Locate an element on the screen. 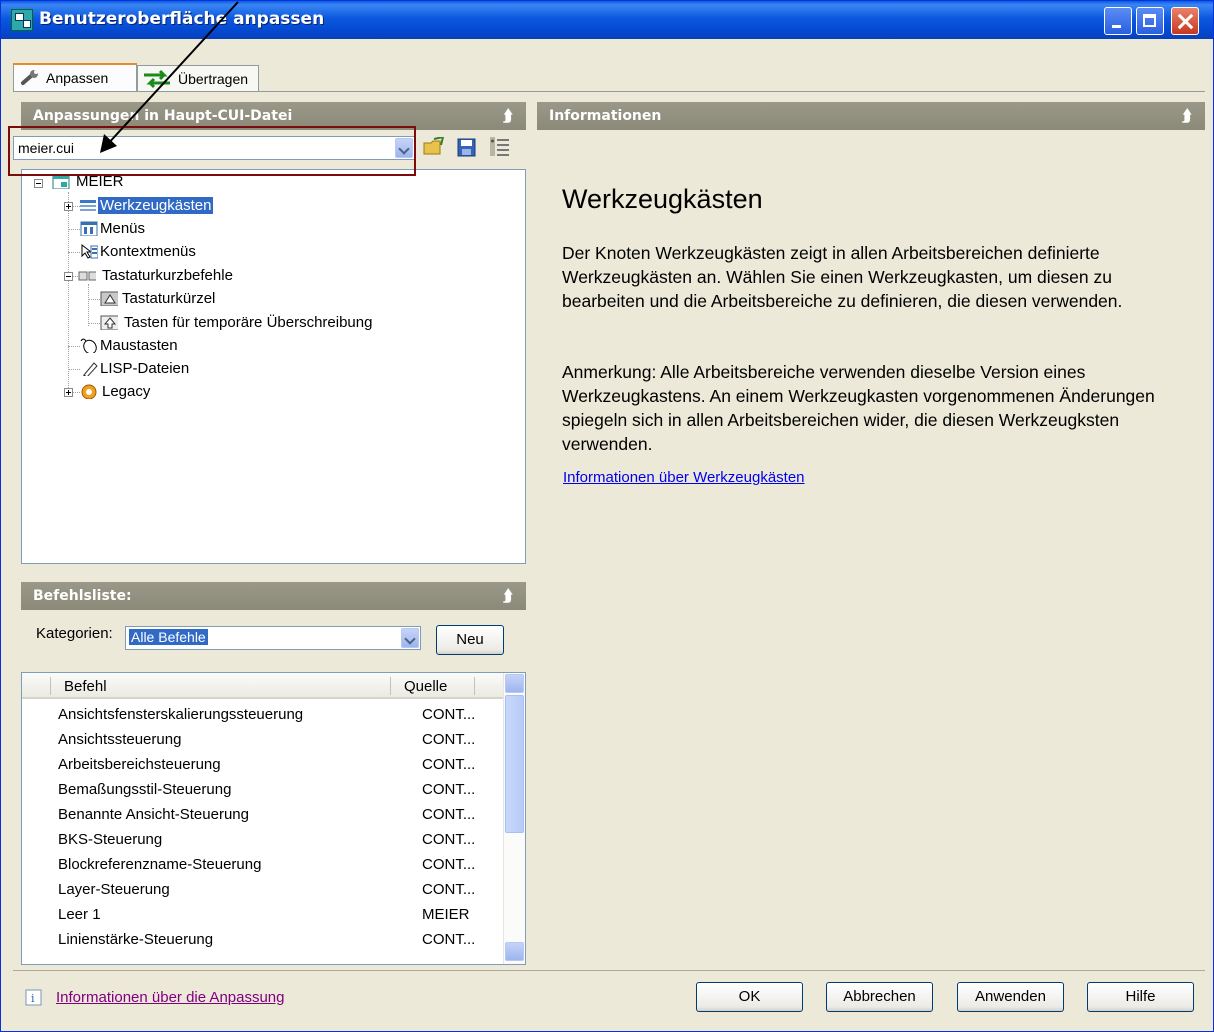 The height and width of the screenshot is (1032, 1214). shortcut-key-icon is located at coordinates (109, 298).